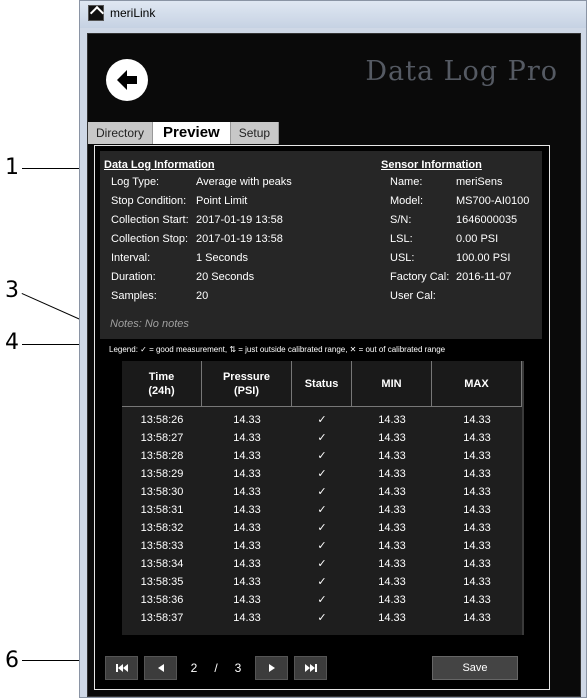  What do you see at coordinates (192, 133) in the screenshot?
I see `tab-preview: Preview` at bounding box center [192, 133].